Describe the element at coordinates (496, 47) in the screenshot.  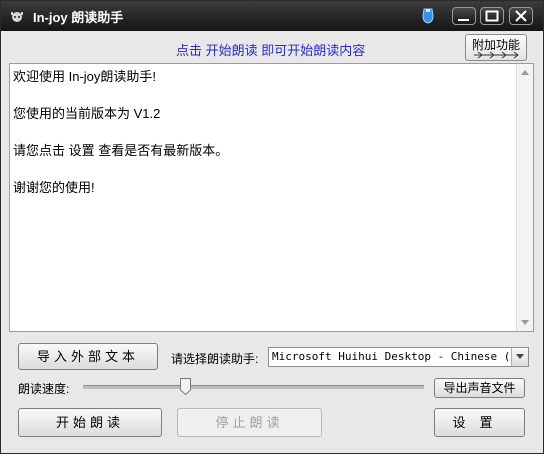
I see `extra-features-button: 附加功能` at that location.